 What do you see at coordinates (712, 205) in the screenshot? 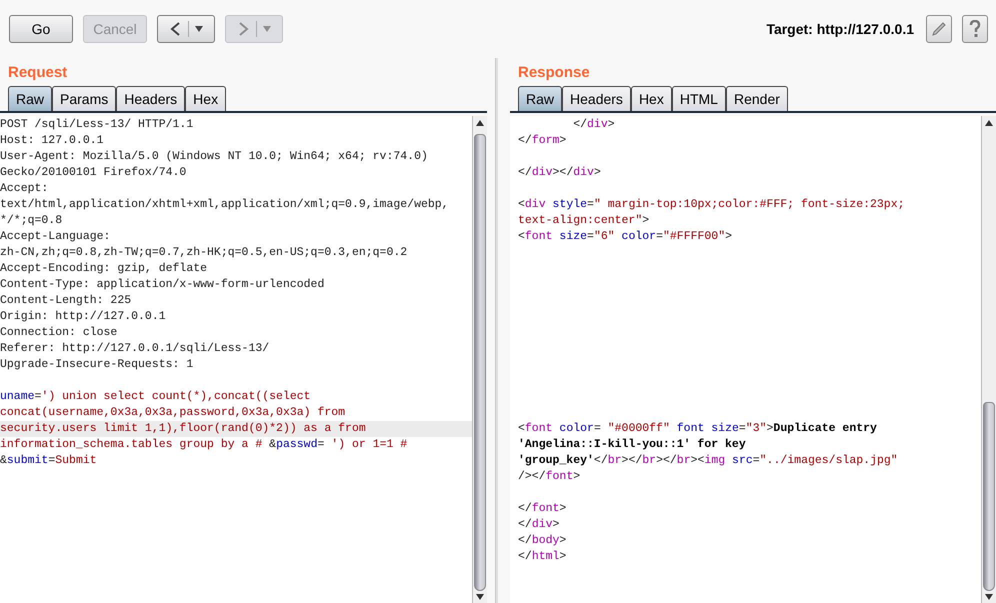
I see `code-line: <div style=" margin-top:10px;color:#FFF; font-size:23px;` at bounding box center [712, 205].